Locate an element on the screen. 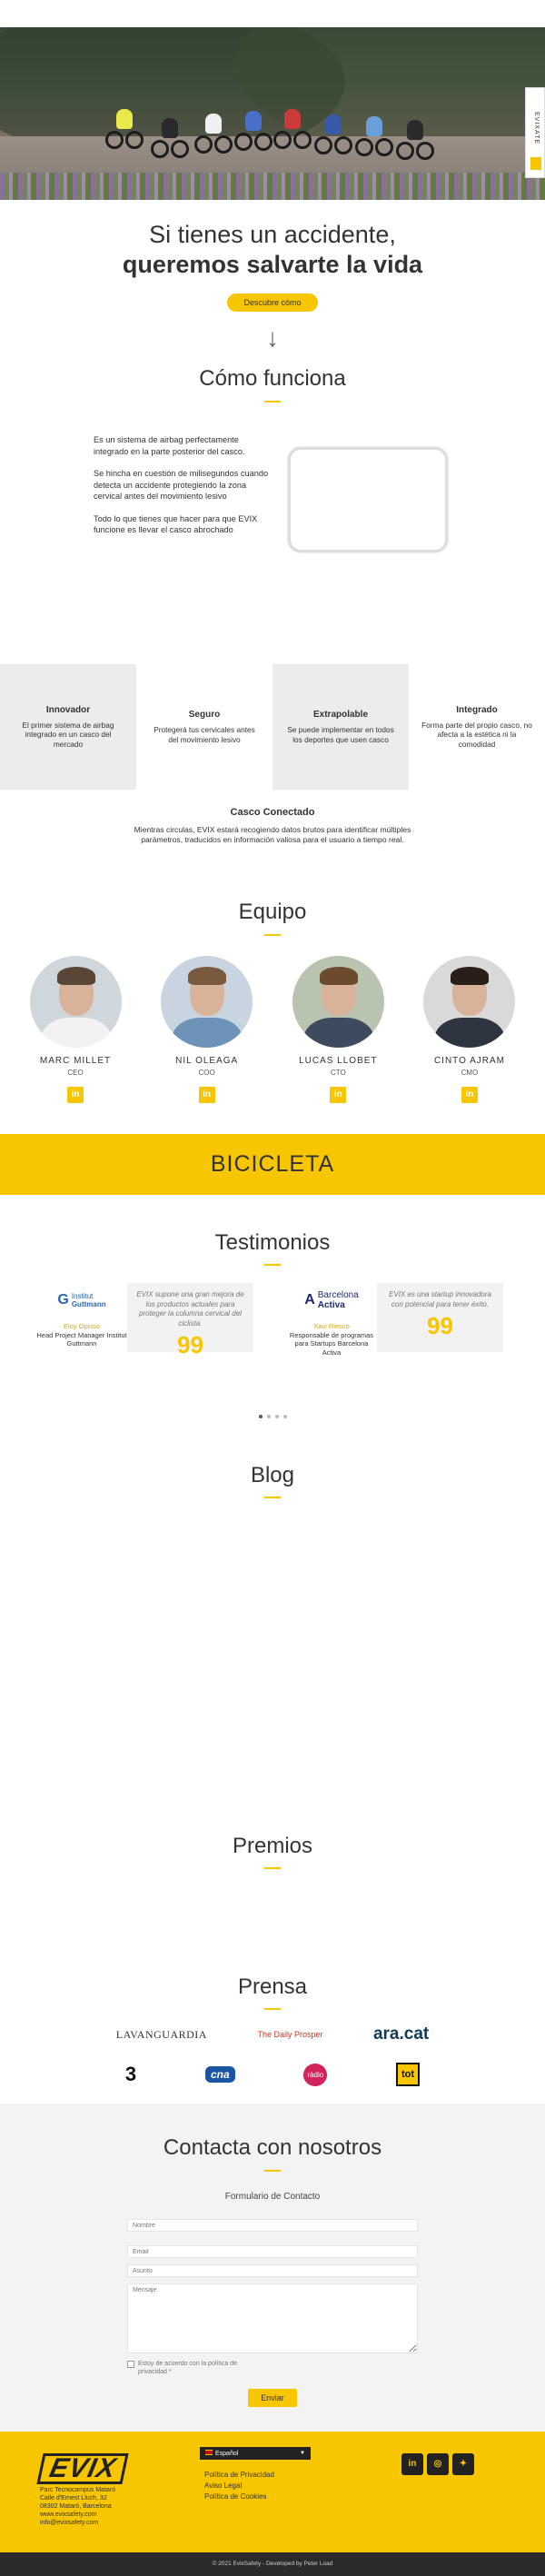 Image resolution: width=545 pixels, height=2576 pixels. address-line: Calle d'Ernest Lluch, 32 is located at coordinates (73, 2498).